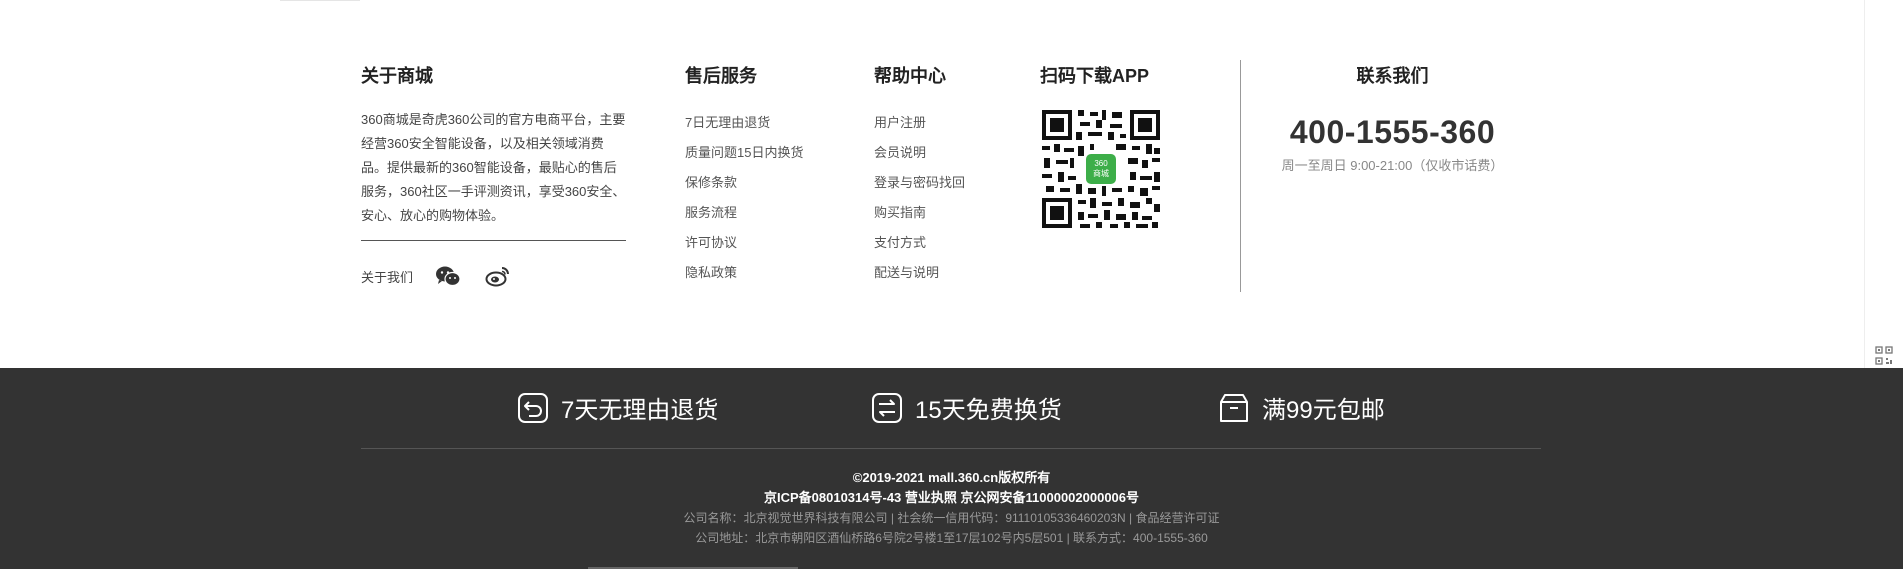 This screenshot has width=1903, height=569. I want to click on help-links: 用户注册 会员说明 登录与密码找回 购买指南 支付方式 配送与说明, so click(919, 198).